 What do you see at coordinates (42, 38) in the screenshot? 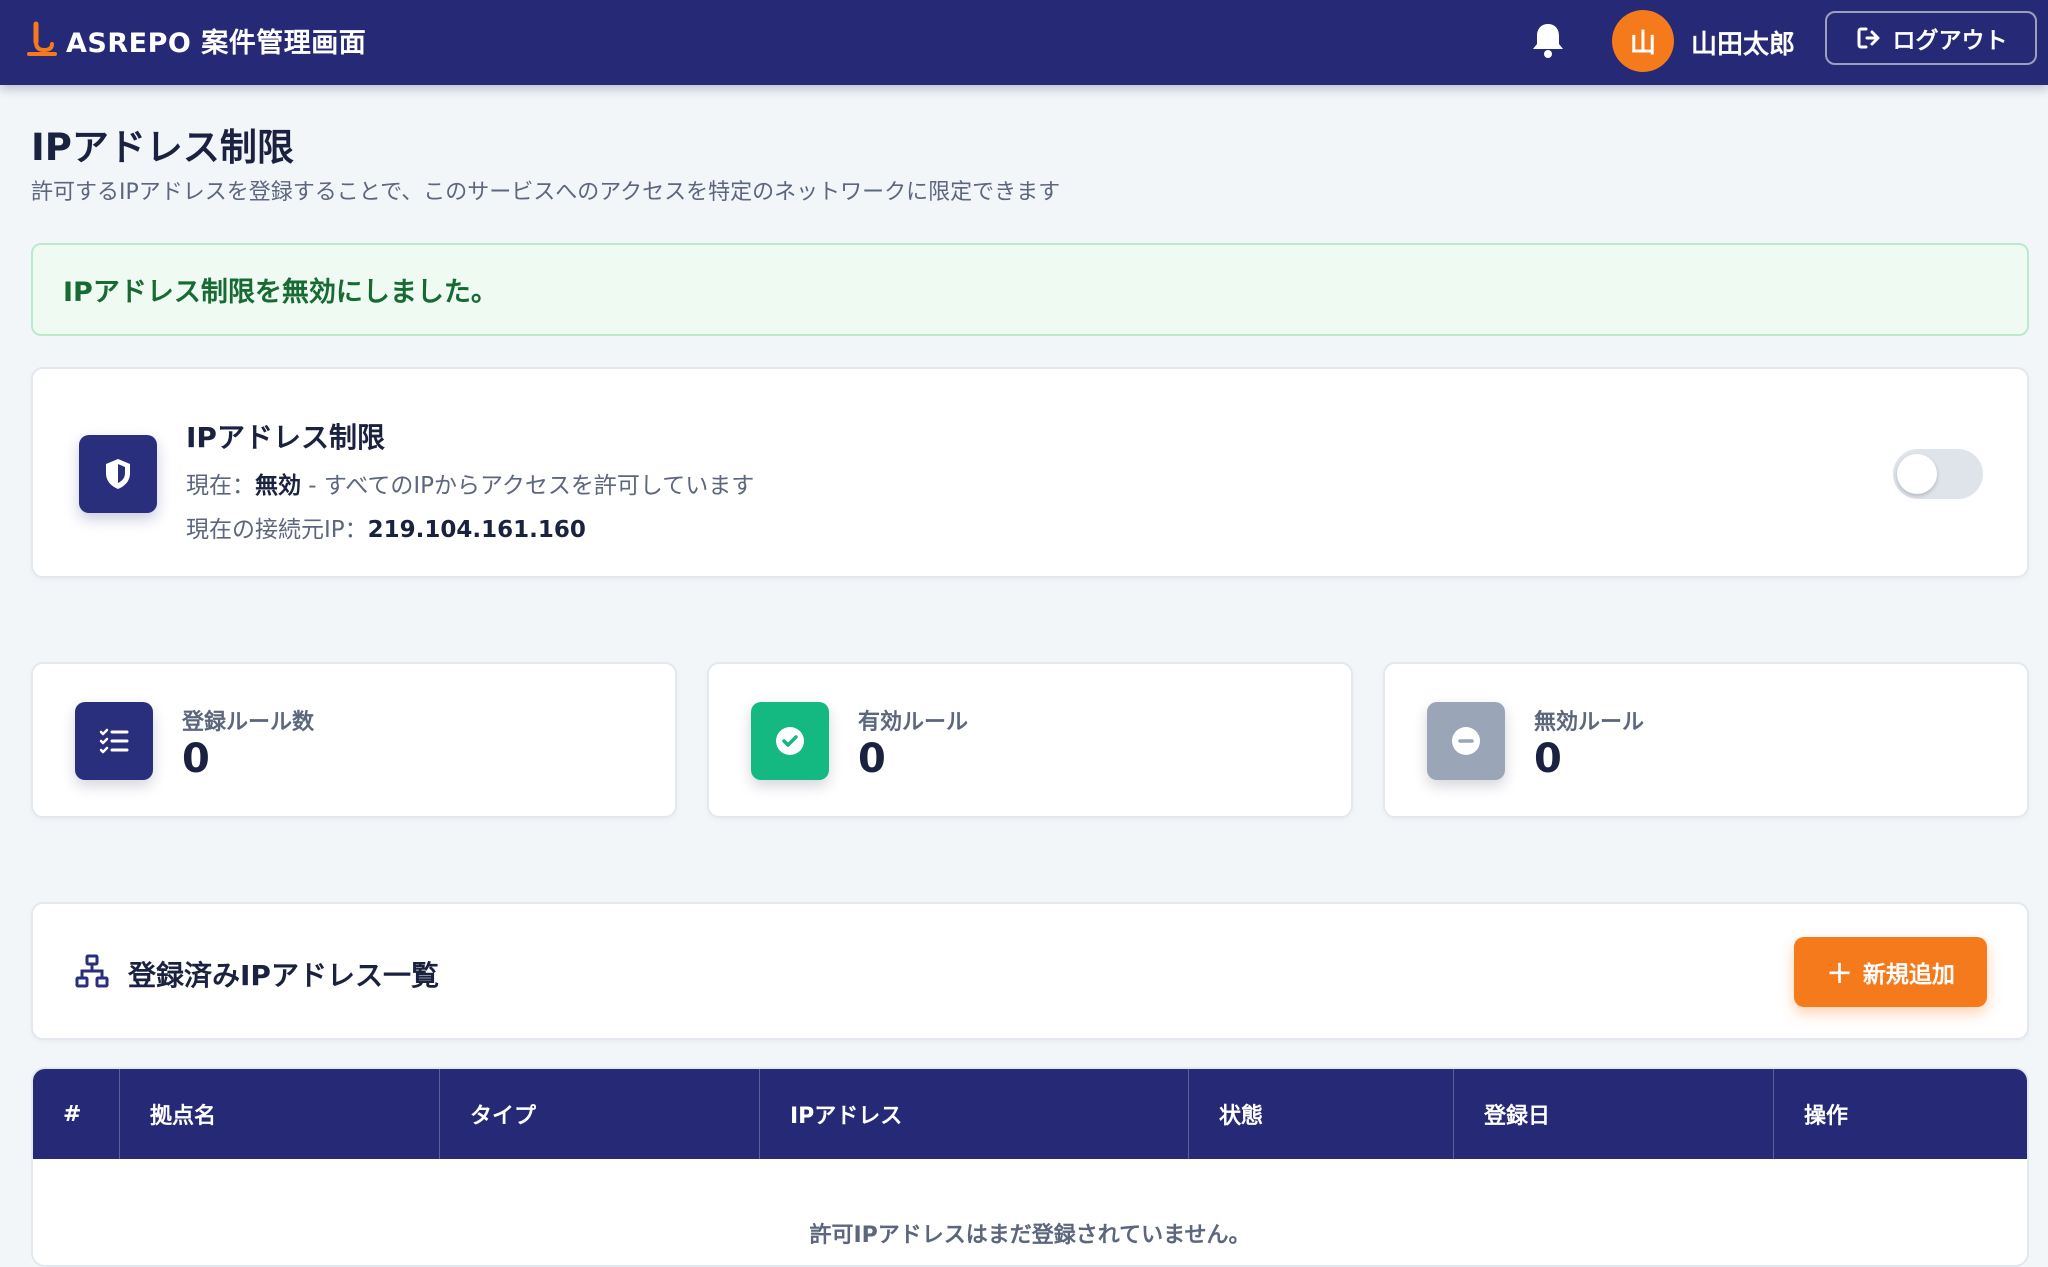
I see `brand-logo-icon` at bounding box center [42, 38].